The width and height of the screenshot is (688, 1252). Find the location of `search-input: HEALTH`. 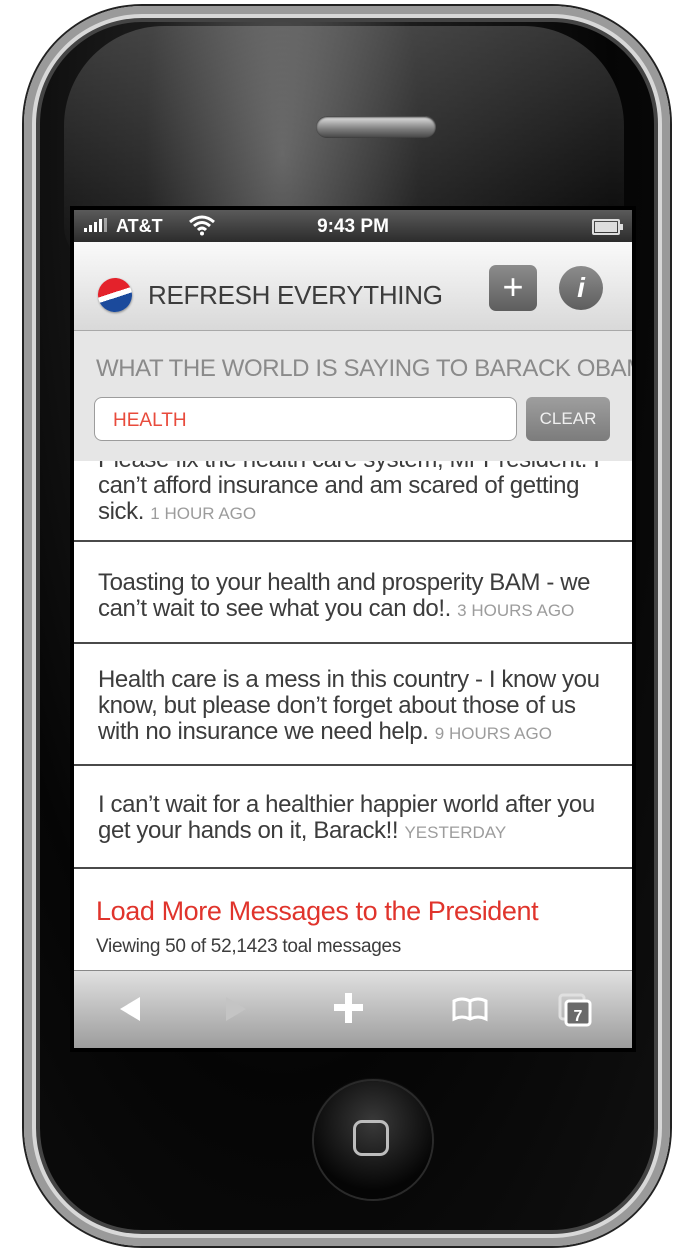

search-input: HEALTH is located at coordinates (305, 419).